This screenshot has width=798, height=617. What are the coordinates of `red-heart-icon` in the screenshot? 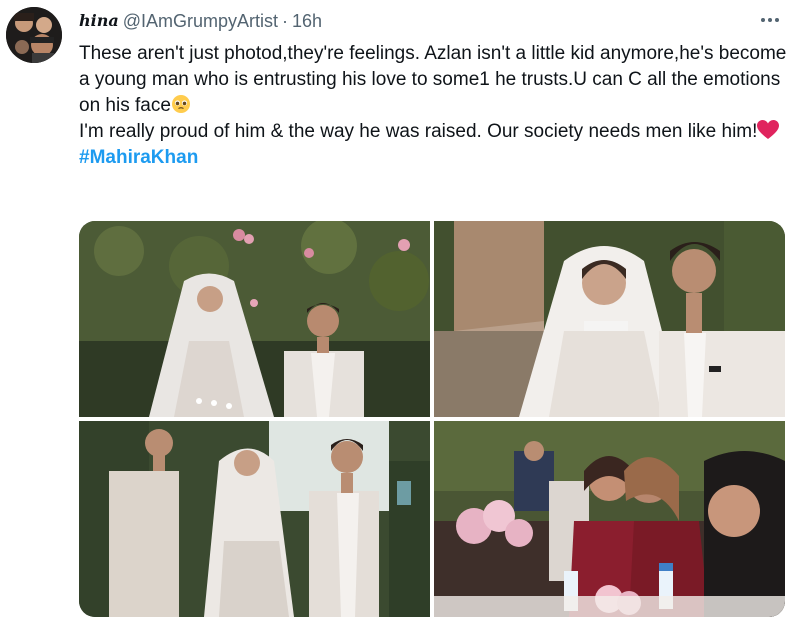 It's located at (768, 130).